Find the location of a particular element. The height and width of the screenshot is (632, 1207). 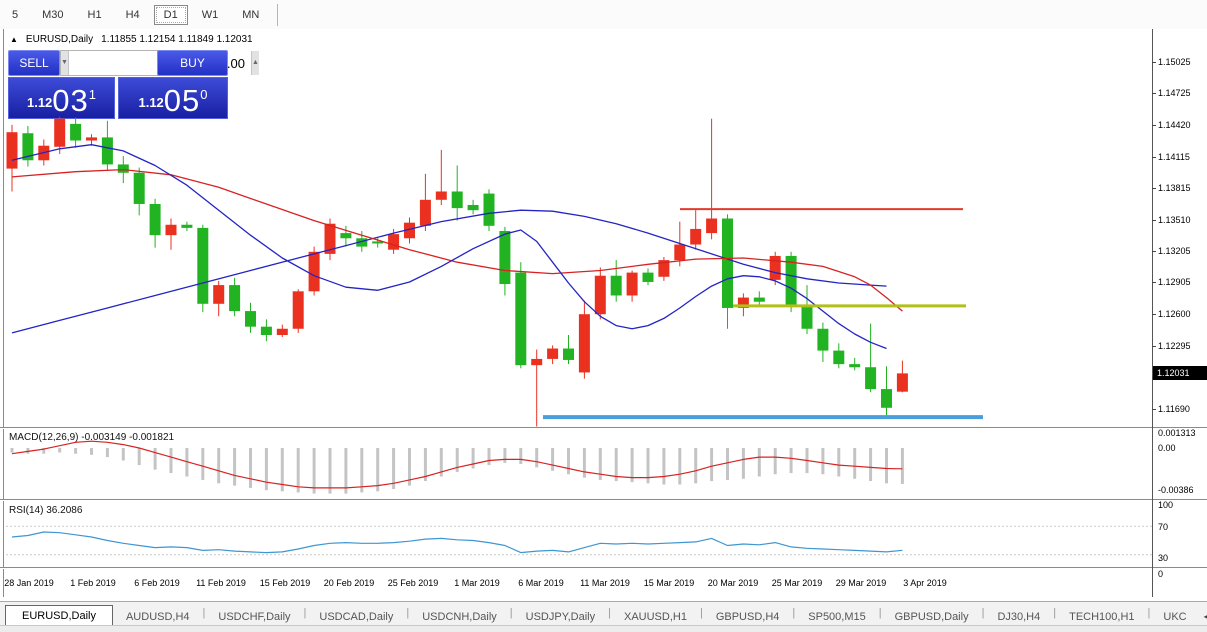

timeframe-button-d1: D1 is located at coordinates (170, 14).